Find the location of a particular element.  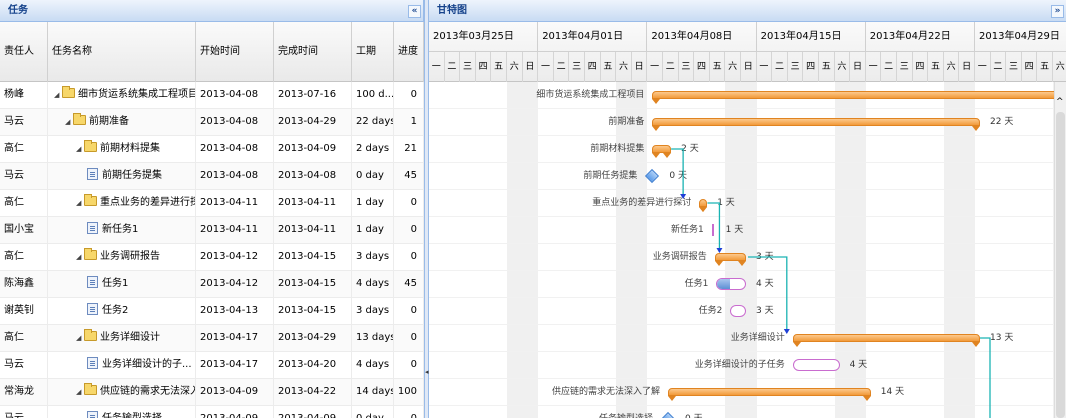

cell-name: 任务2 is located at coordinates (122, 311).